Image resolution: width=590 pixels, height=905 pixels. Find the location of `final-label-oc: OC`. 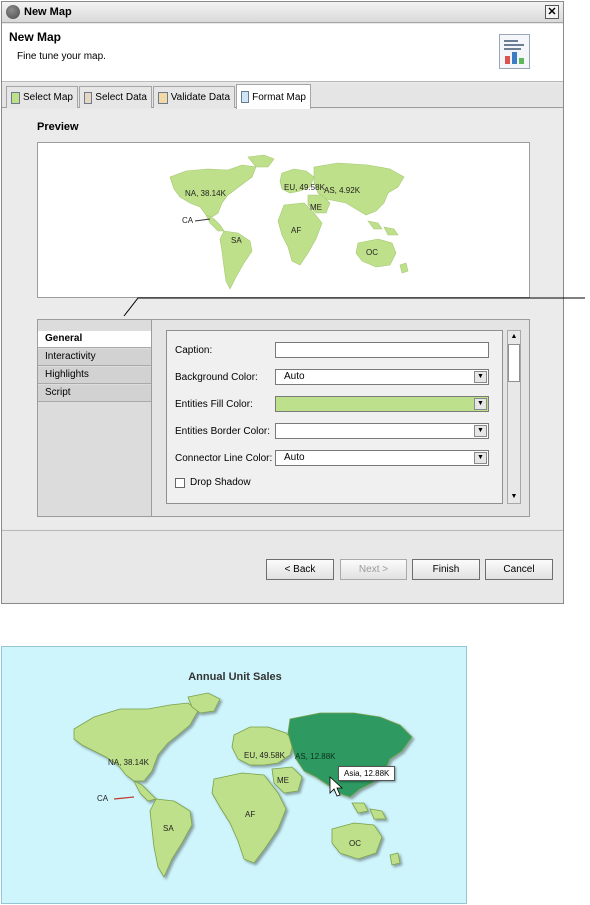

final-label-oc: OC is located at coordinates (355, 843).